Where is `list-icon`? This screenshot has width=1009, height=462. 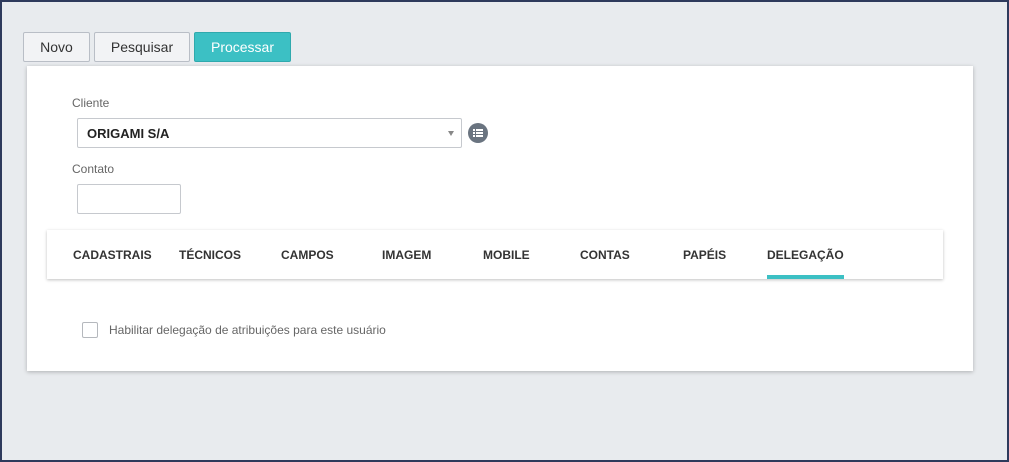 list-icon is located at coordinates (478, 133).